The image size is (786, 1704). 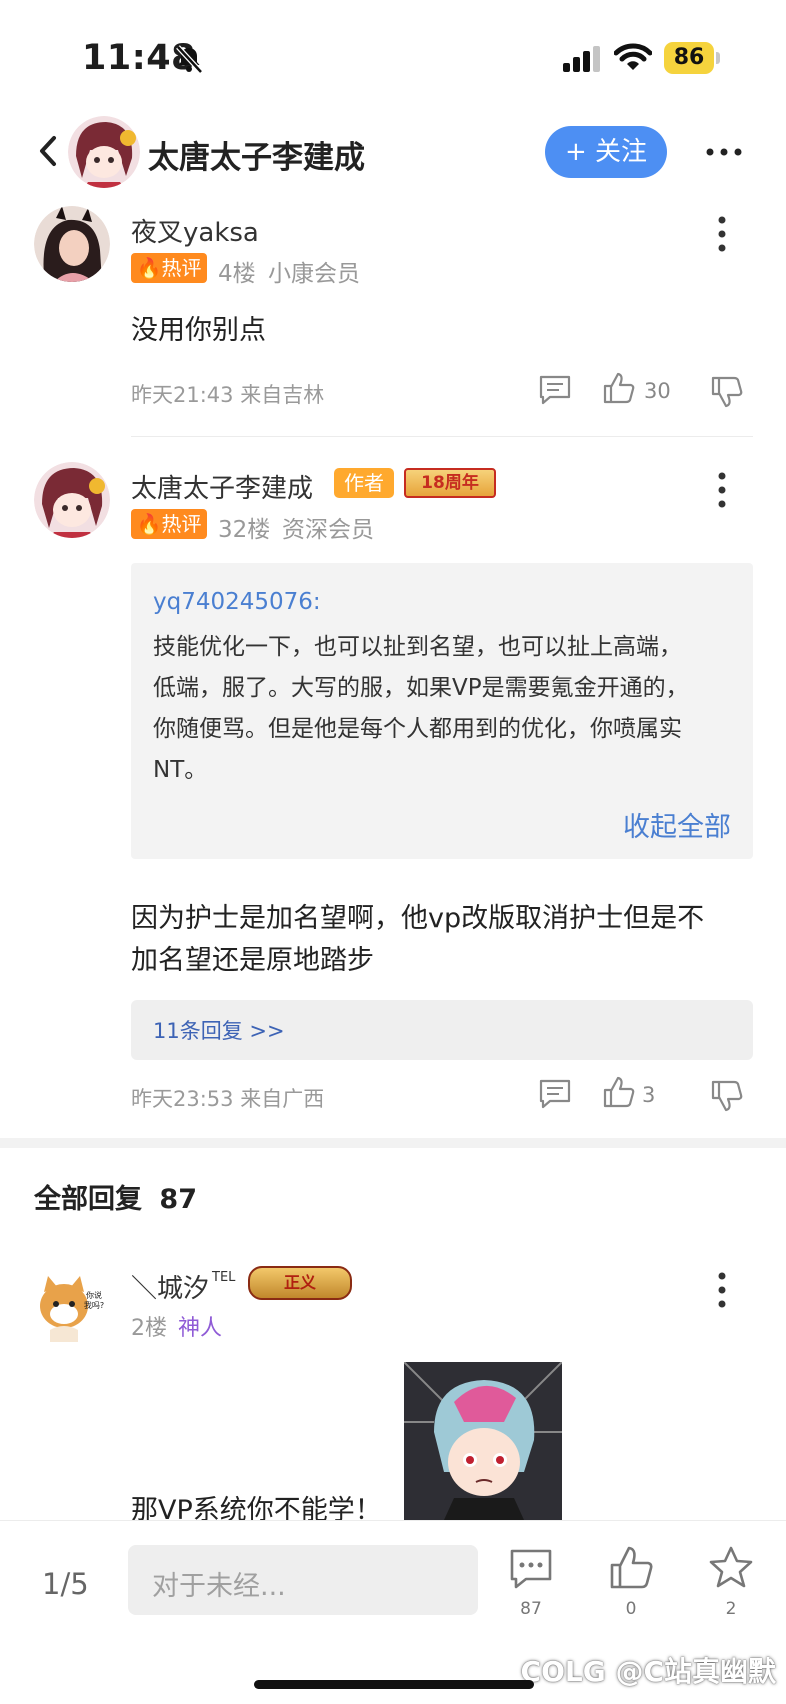 I want to click on author-avatar, so click(x=104, y=152).